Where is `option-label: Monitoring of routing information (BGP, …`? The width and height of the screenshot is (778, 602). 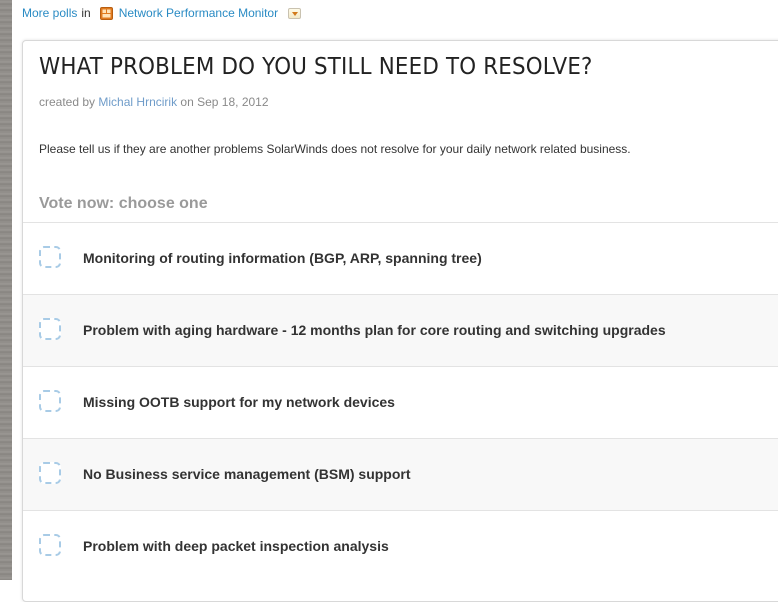 option-label: Monitoring of routing information (BGP, … is located at coordinates (282, 258).